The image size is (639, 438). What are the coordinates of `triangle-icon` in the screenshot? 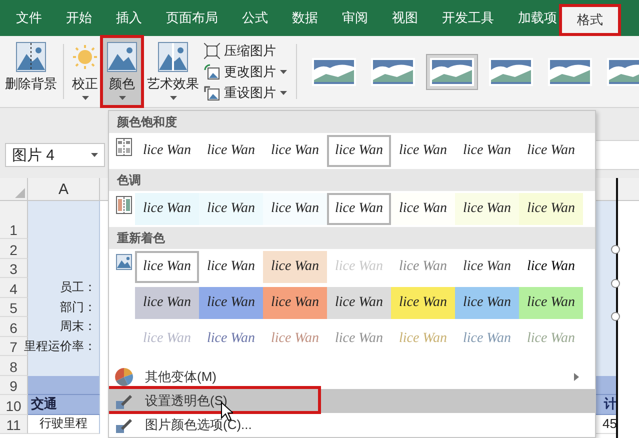 It's located at (20, 193).